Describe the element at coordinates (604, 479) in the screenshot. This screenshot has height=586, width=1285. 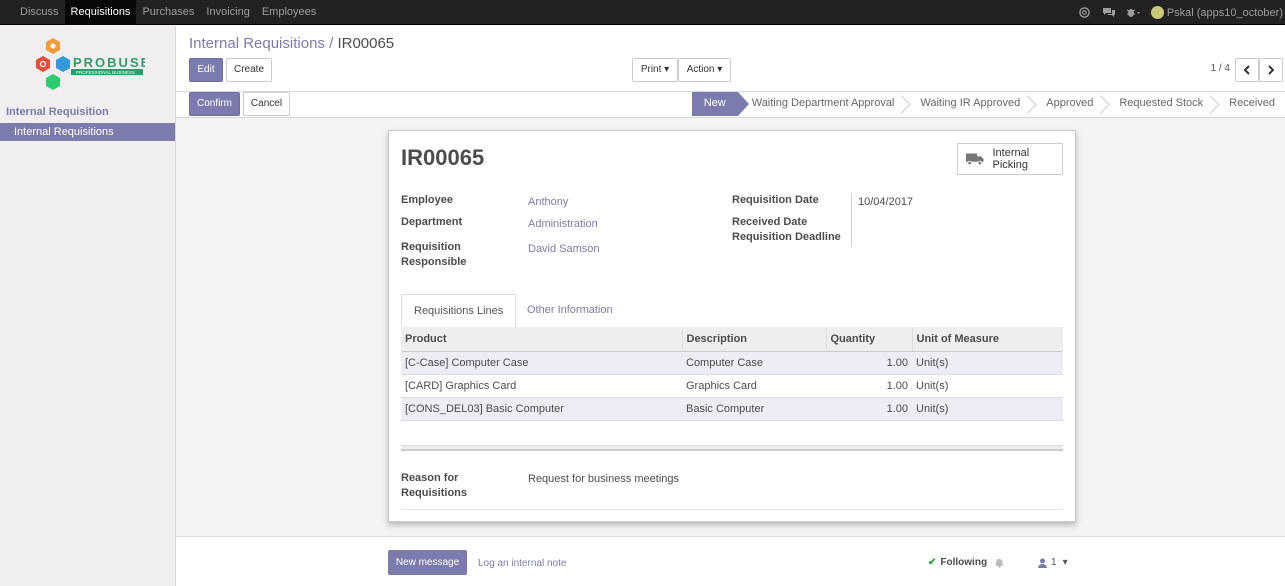
I see `reason-field: Request for business meetings` at that location.